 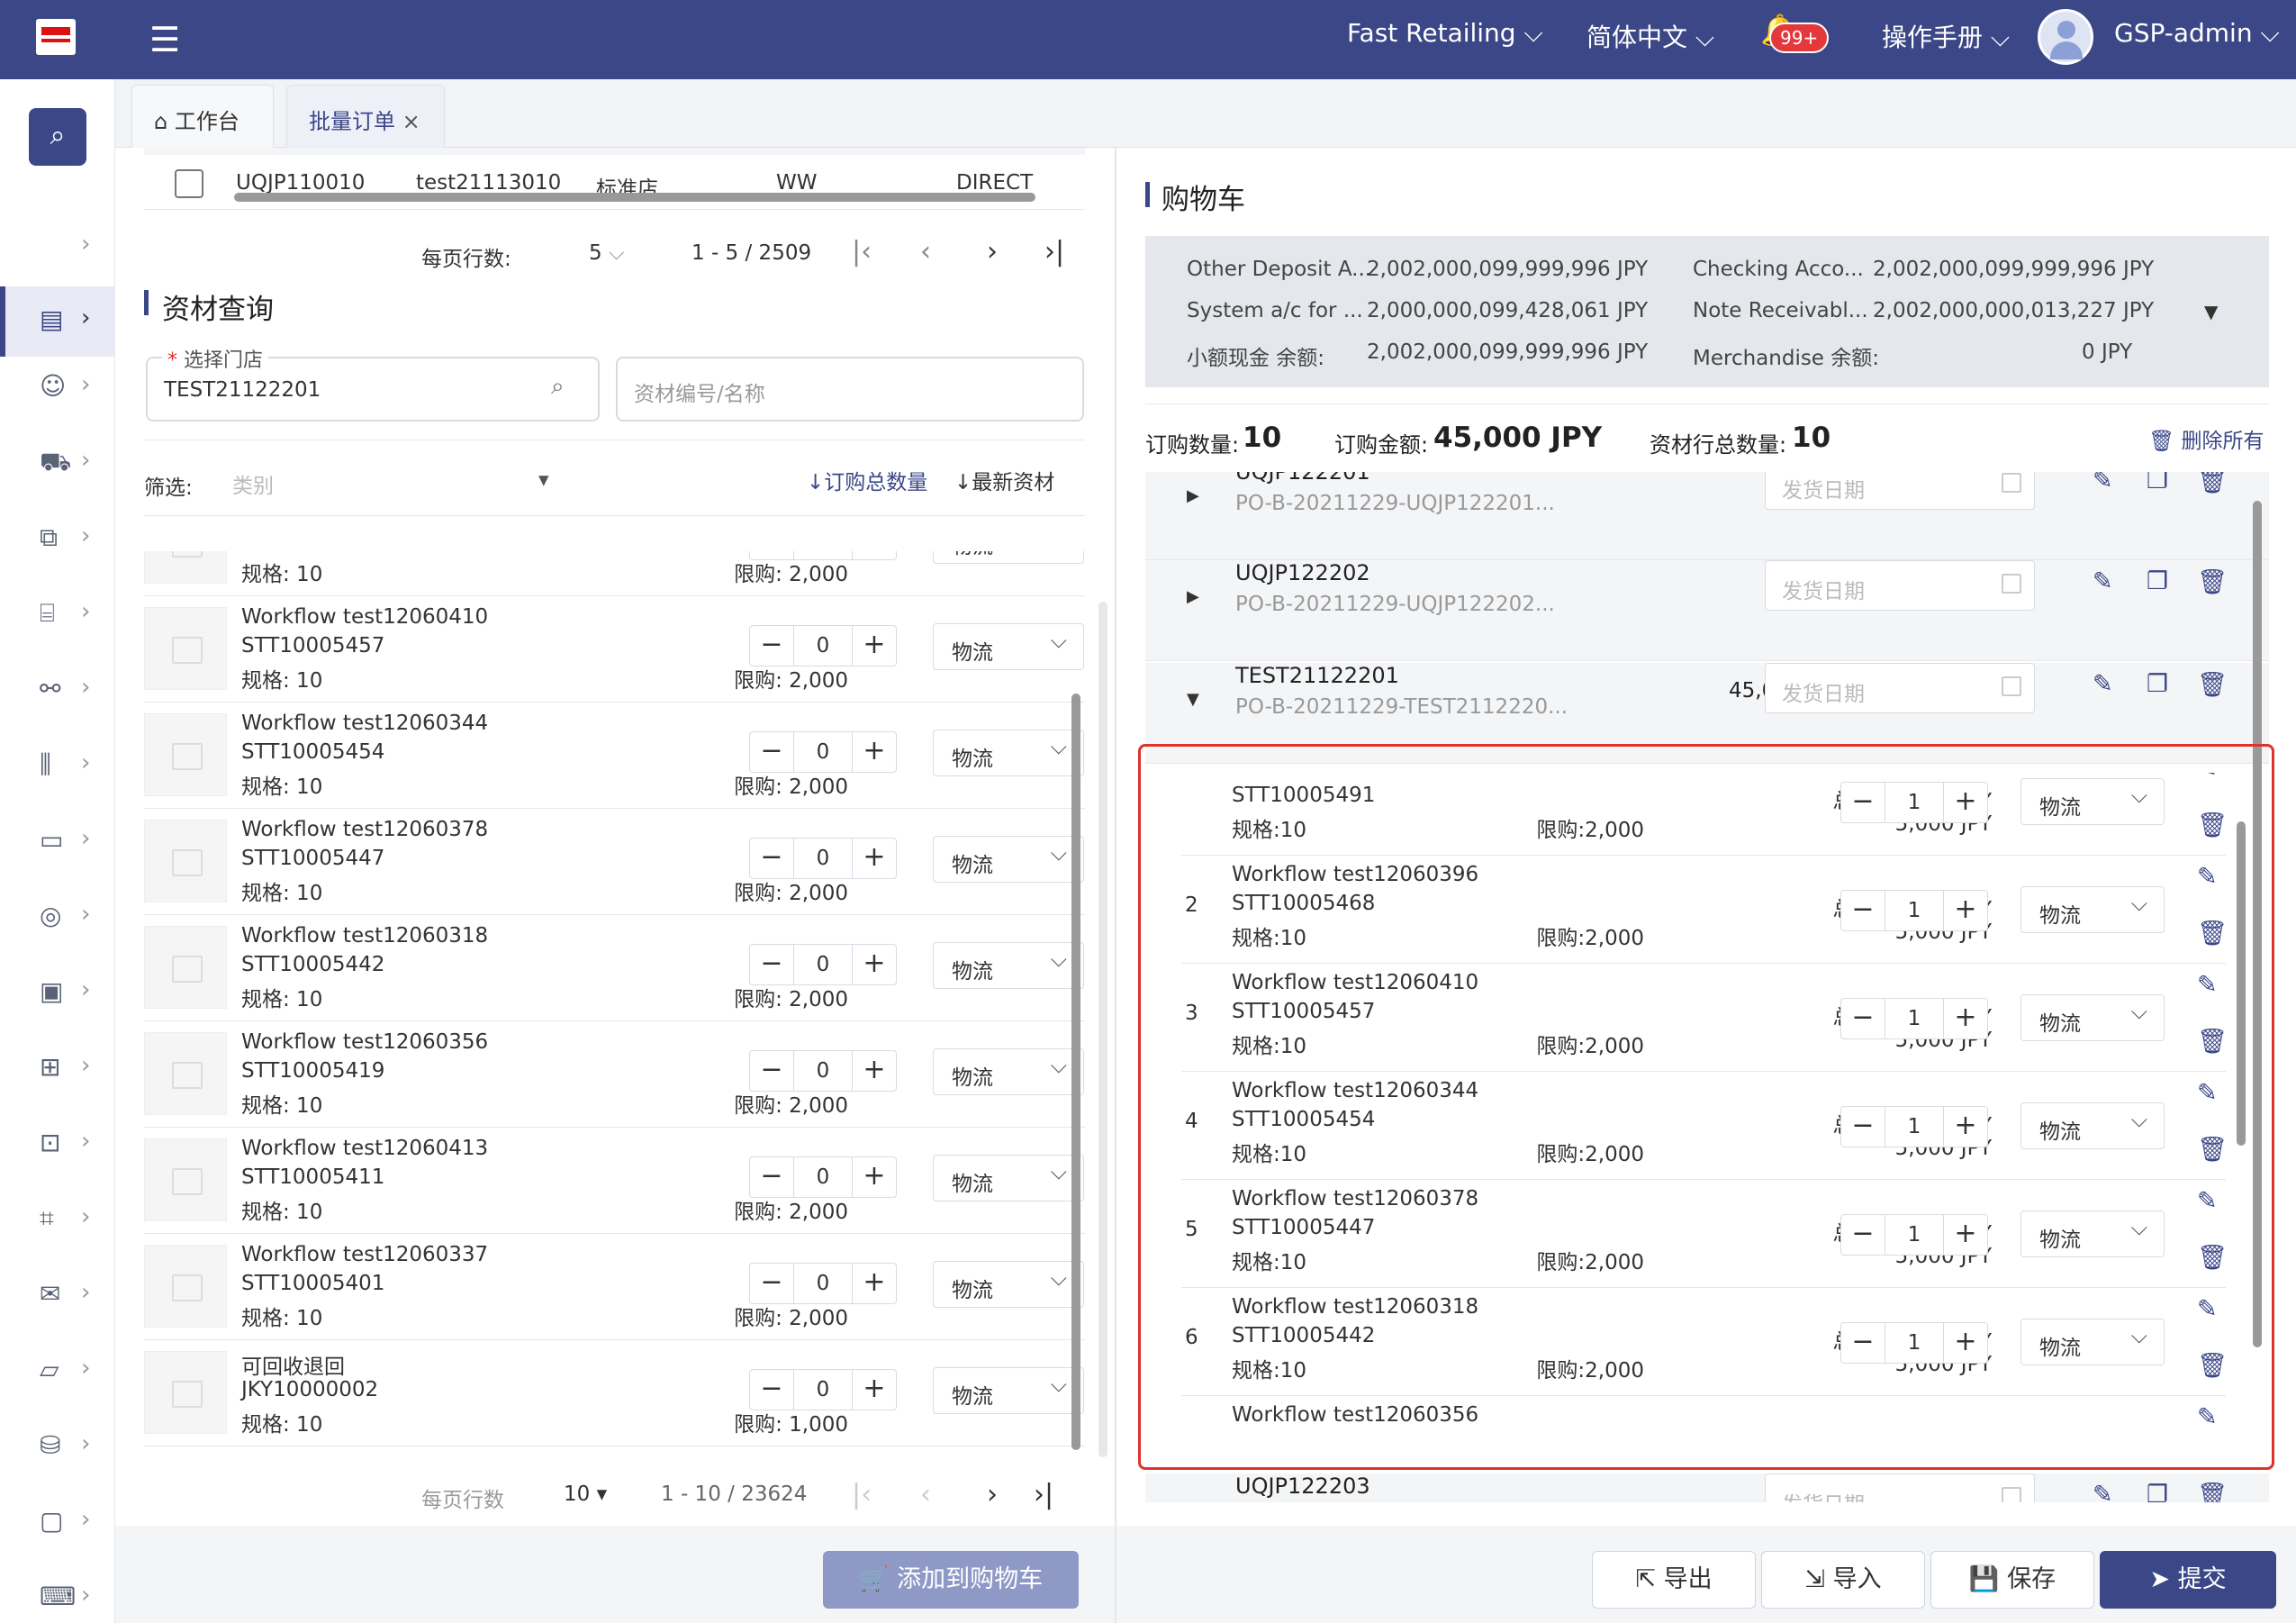 I want to click on export-button: ⇱ 导出, so click(x=1674, y=1580).